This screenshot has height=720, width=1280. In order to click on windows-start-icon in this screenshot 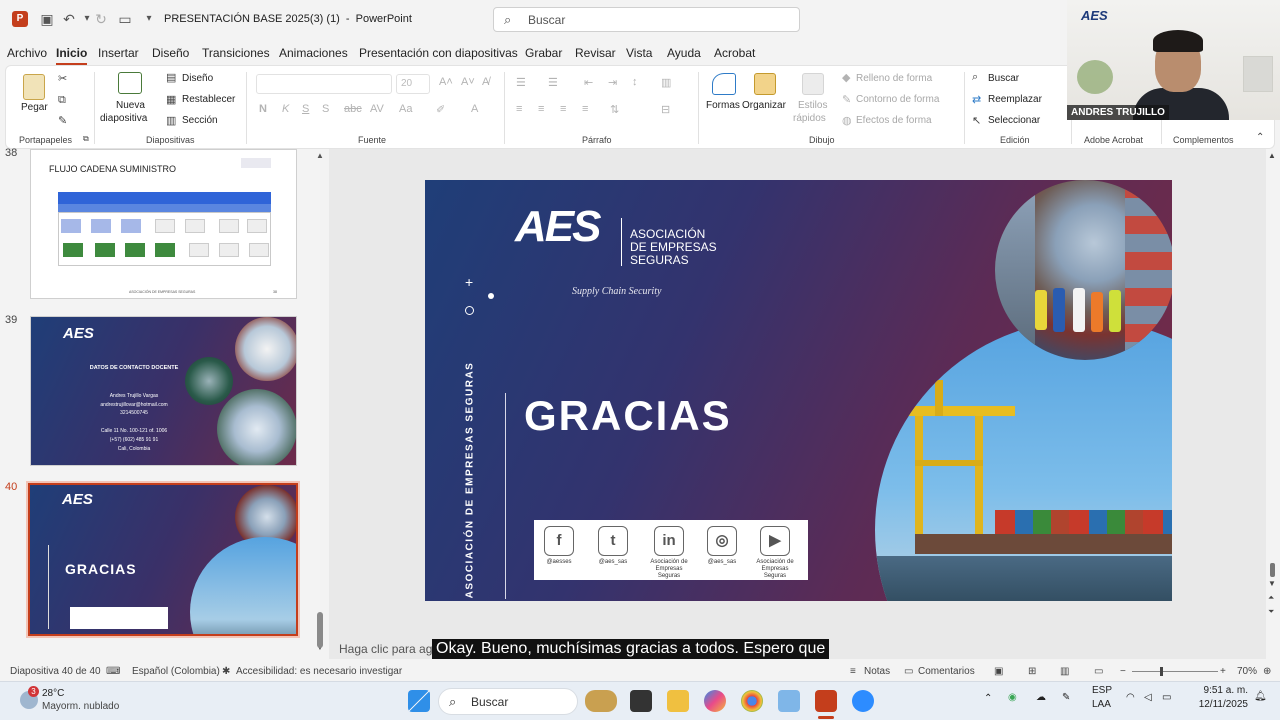, I will do `click(419, 701)`.